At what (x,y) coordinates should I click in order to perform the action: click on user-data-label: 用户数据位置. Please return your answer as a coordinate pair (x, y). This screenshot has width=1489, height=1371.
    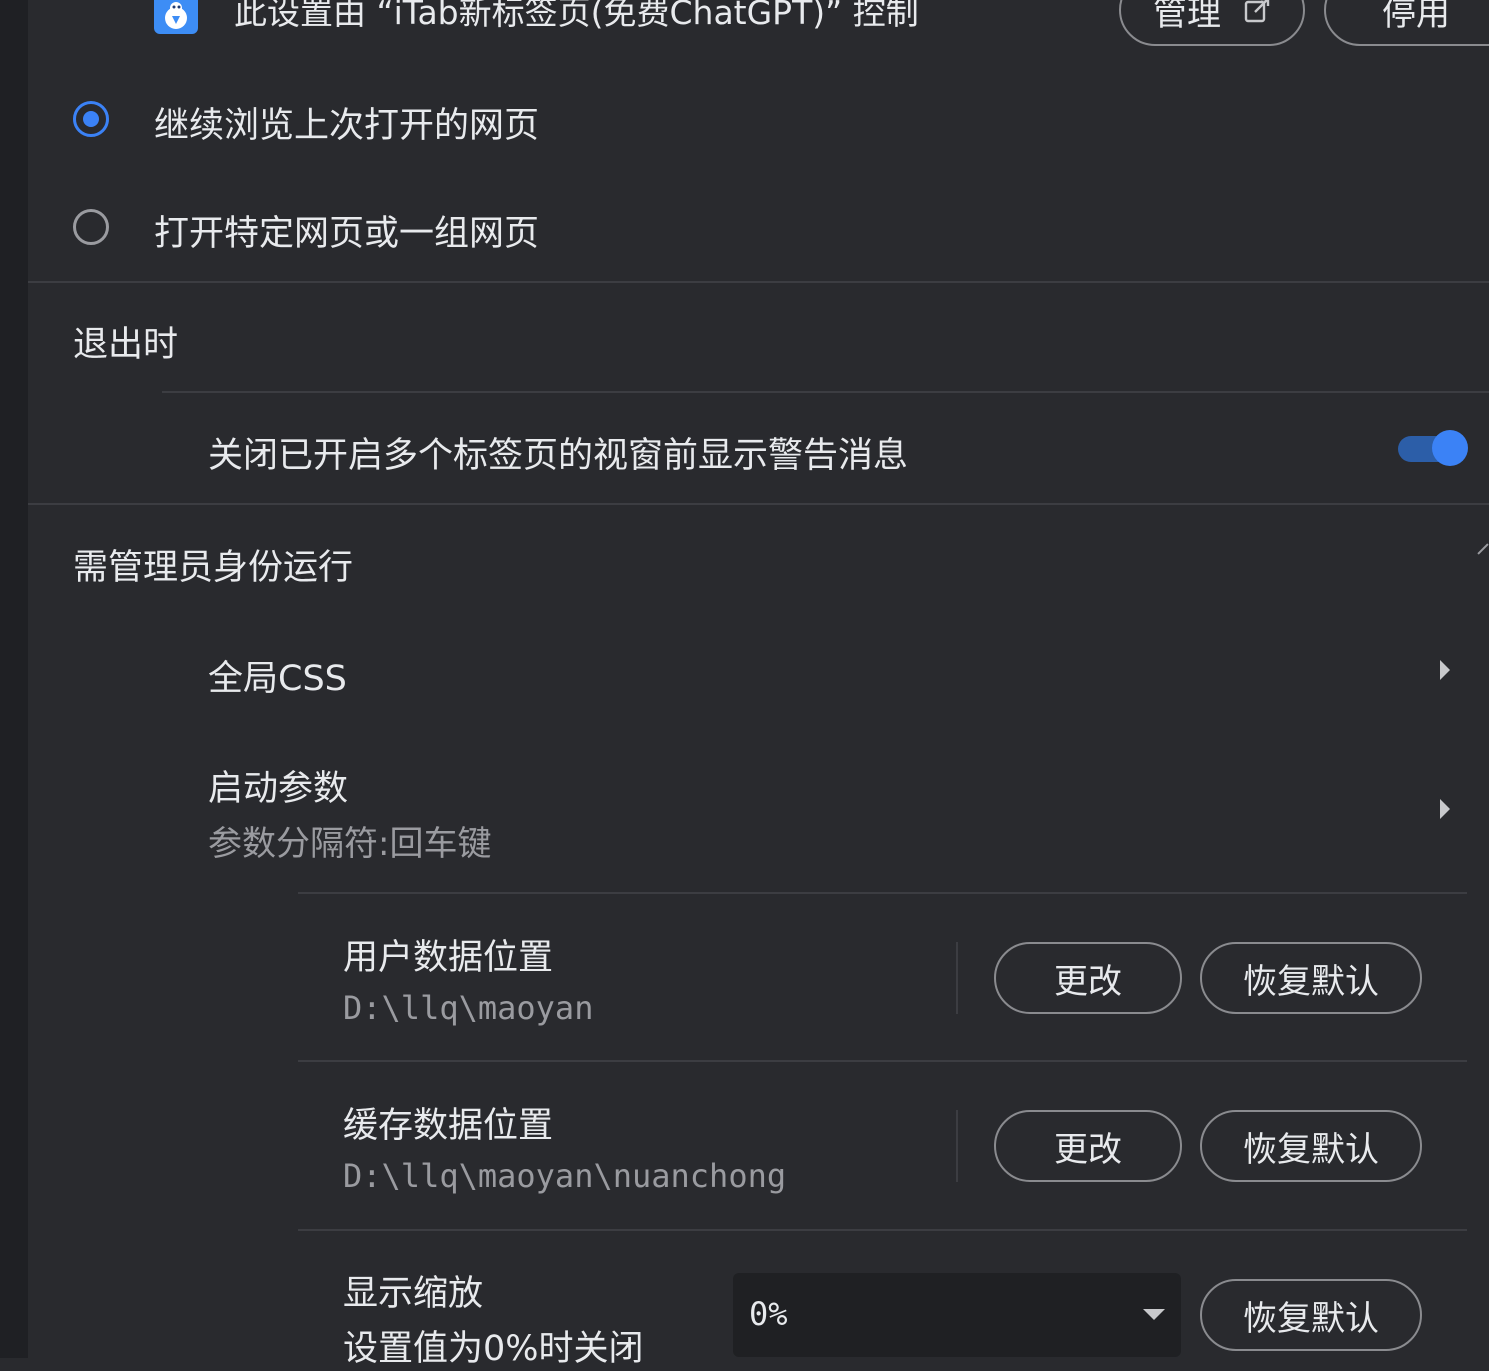
    Looking at the image, I should click on (448, 958).